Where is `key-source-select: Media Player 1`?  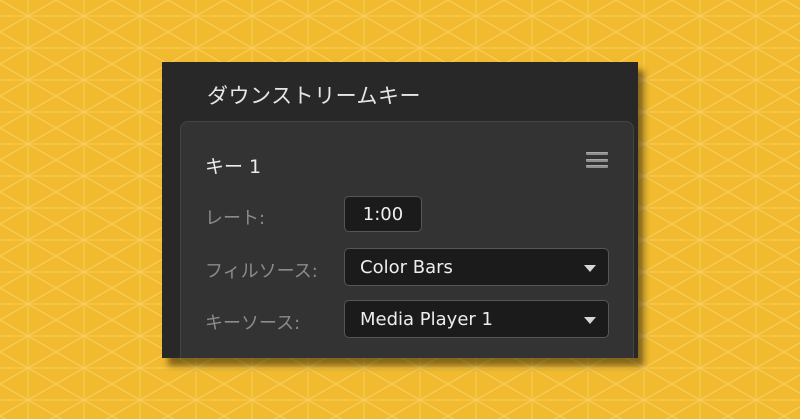
key-source-select: Media Player 1 is located at coordinates (476, 319).